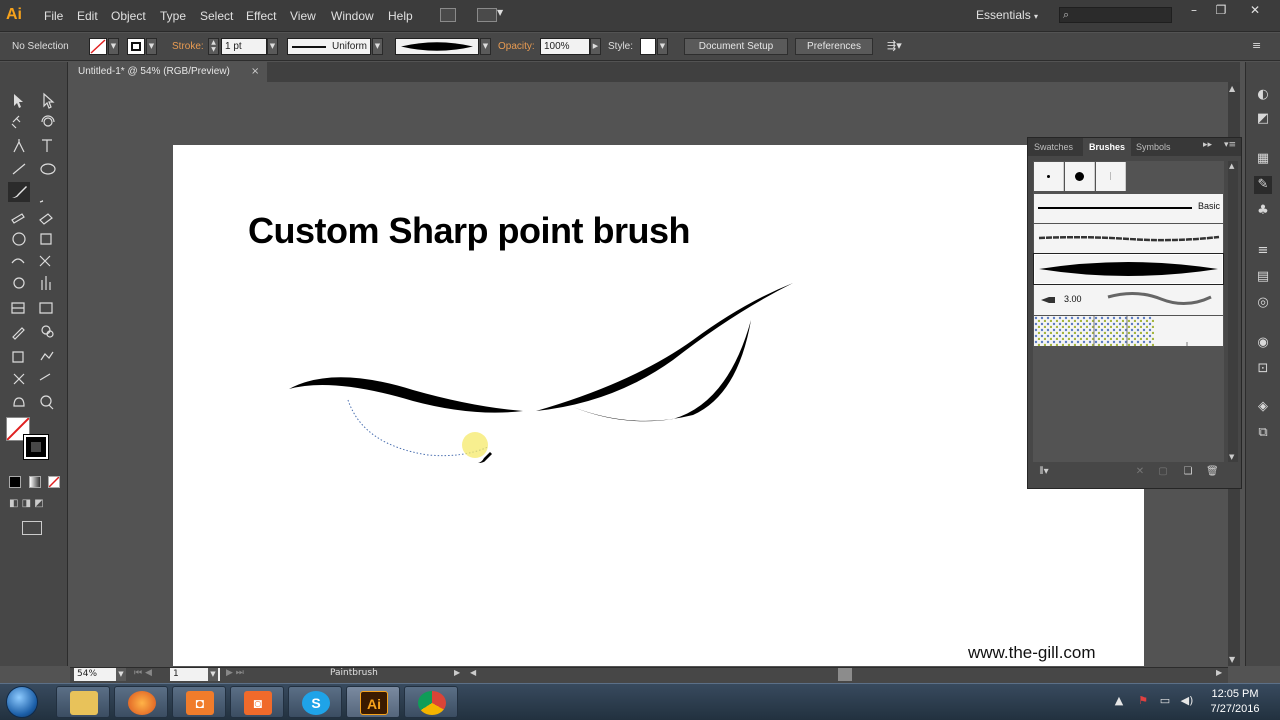 The height and width of the screenshot is (720, 1280). Describe the element at coordinates (400, 16) in the screenshot. I see `menu-help: Help` at that location.